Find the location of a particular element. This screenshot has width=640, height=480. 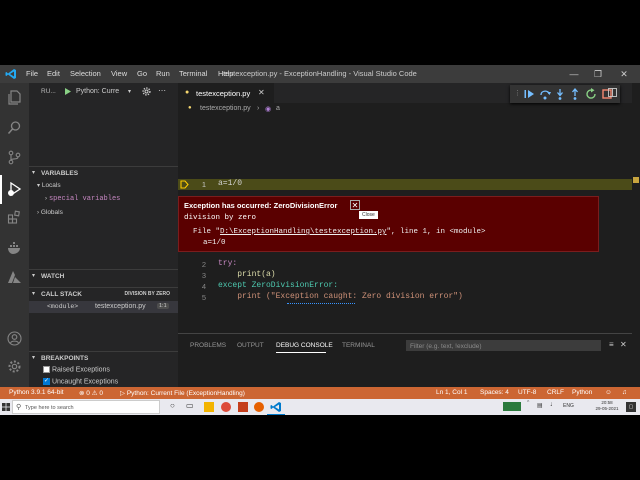

menu-edit: Edit is located at coordinates (53, 73).